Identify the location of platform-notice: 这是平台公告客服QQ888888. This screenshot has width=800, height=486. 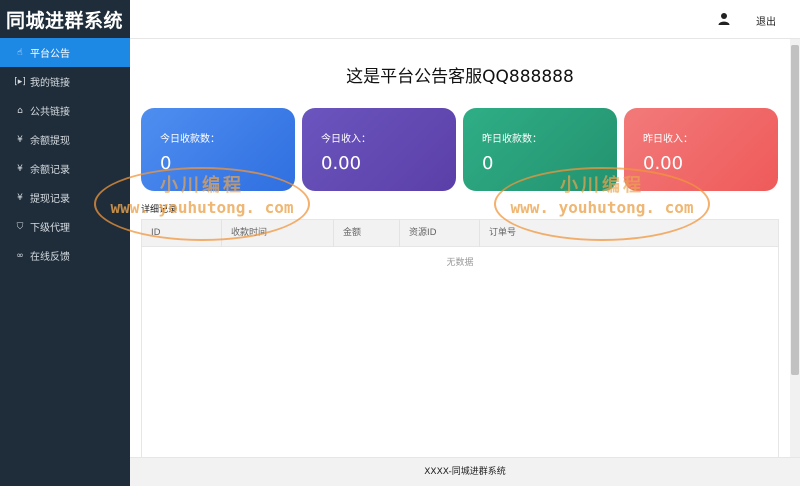
(460, 77).